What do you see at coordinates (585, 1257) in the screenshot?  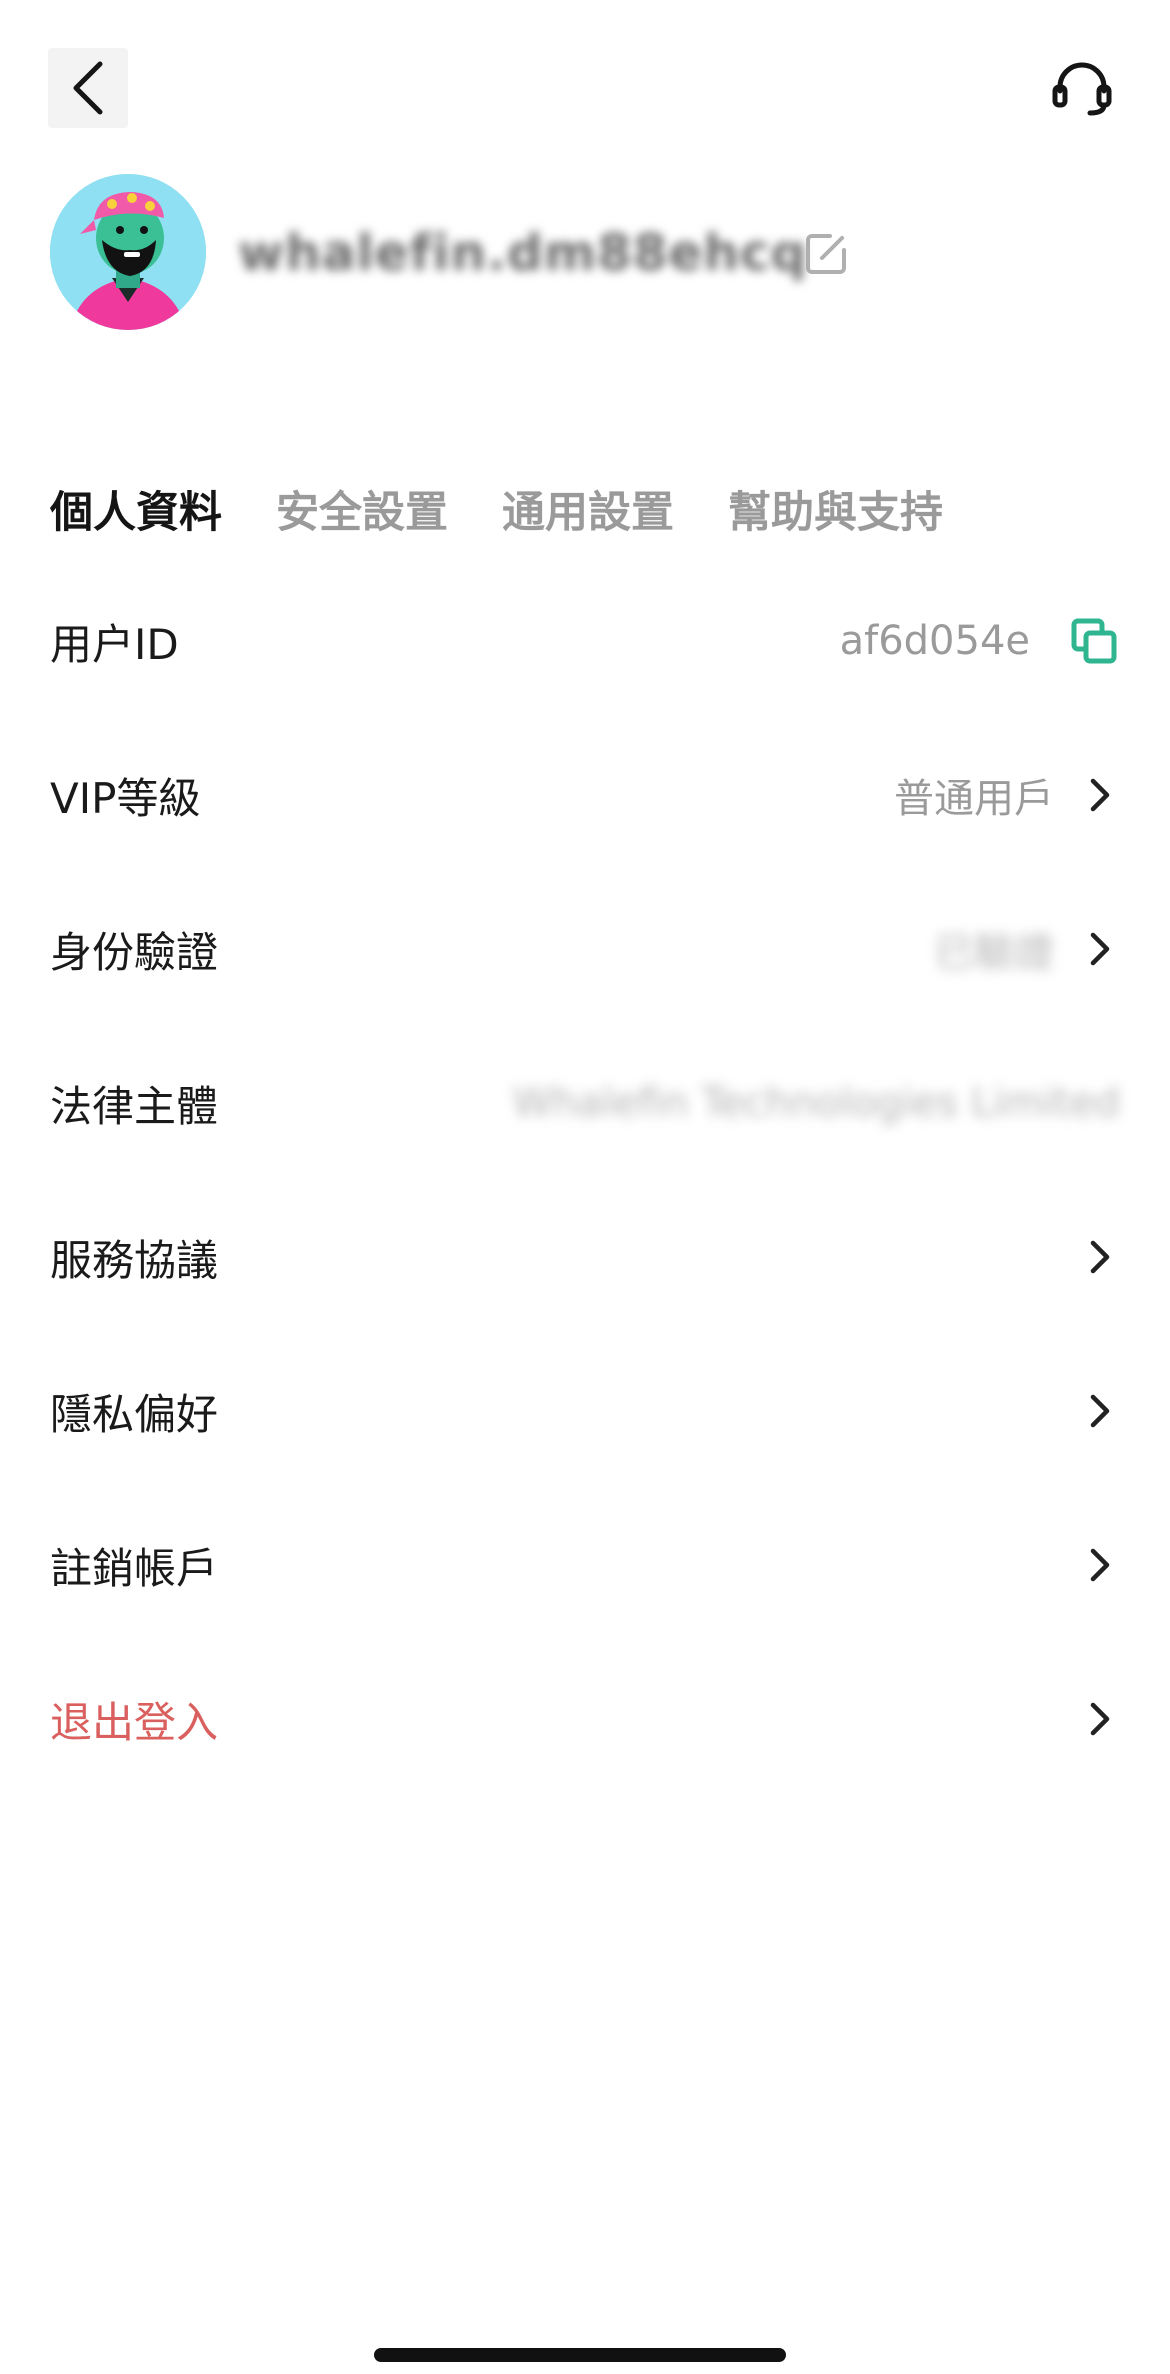 I see `row-service-agreement: 服務協議` at bounding box center [585, 1257].